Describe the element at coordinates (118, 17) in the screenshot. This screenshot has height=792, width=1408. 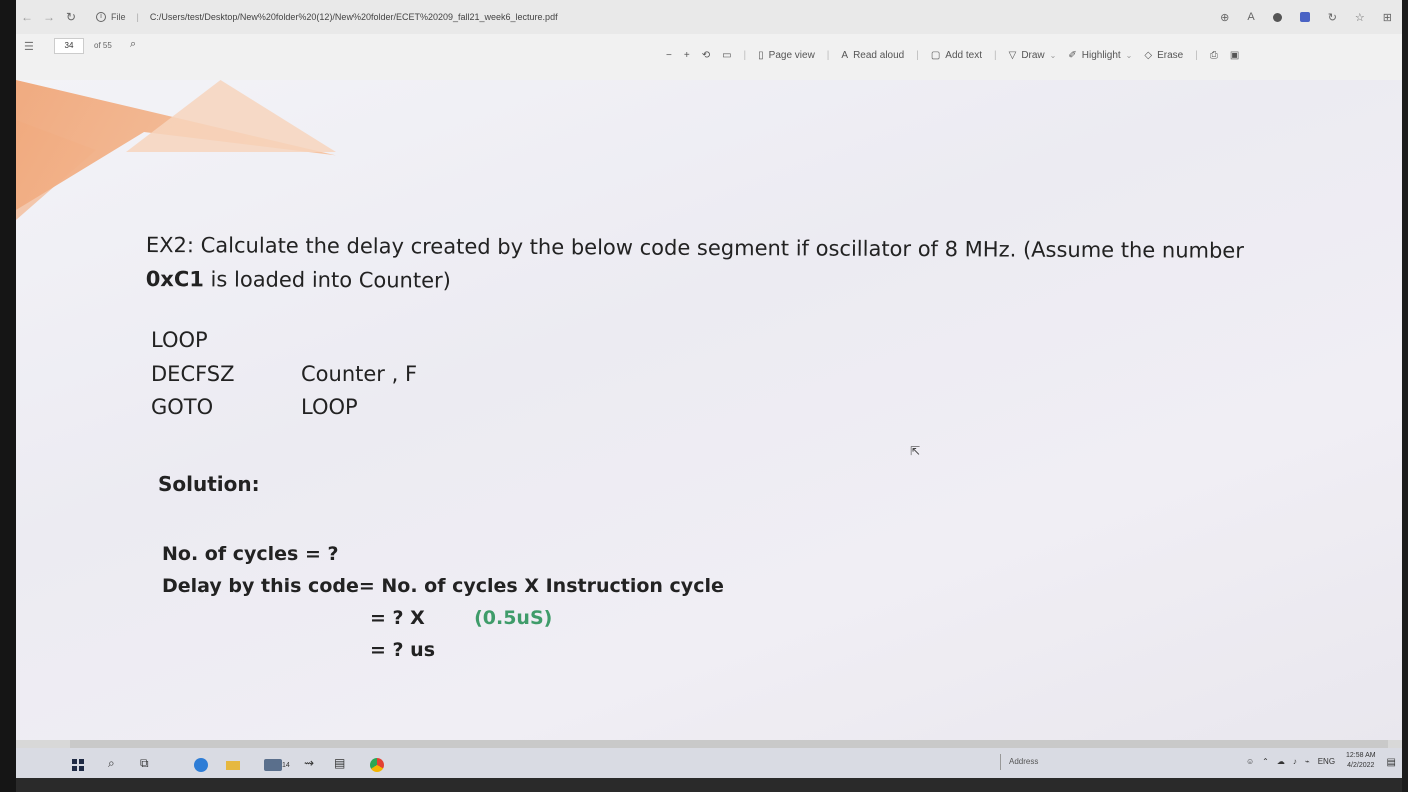
I see `file-label: File` at that location.